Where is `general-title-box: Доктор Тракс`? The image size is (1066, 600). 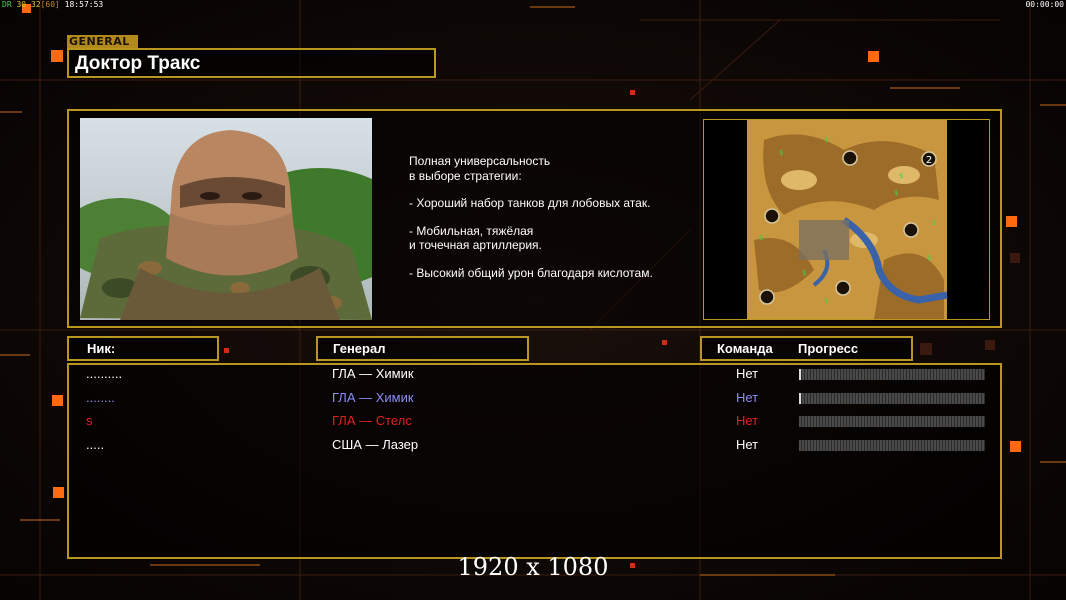
general-title-box: Доктор Тракс is located at coordinates (251, 63).